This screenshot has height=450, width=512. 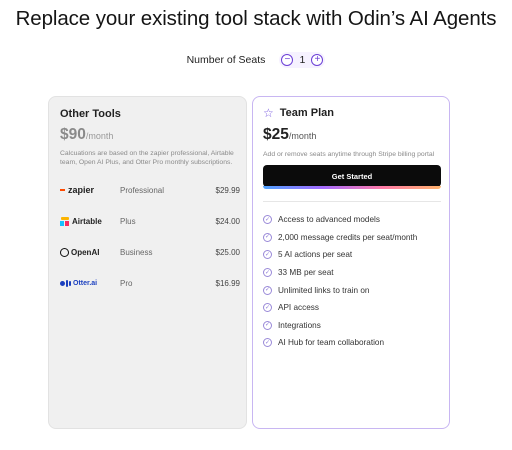 What do you see at coordinates (306, 273) in the screenshot?
I see `feature-text: 33 MB per seat` at bounding box center [306, 273].